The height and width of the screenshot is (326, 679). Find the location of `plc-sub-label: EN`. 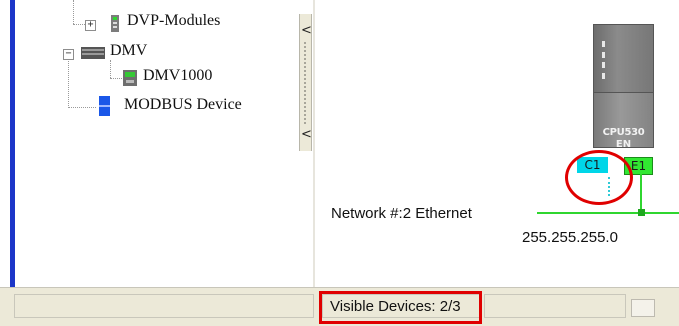

plc-sub-label: EN is located at coordinates (623, 144).